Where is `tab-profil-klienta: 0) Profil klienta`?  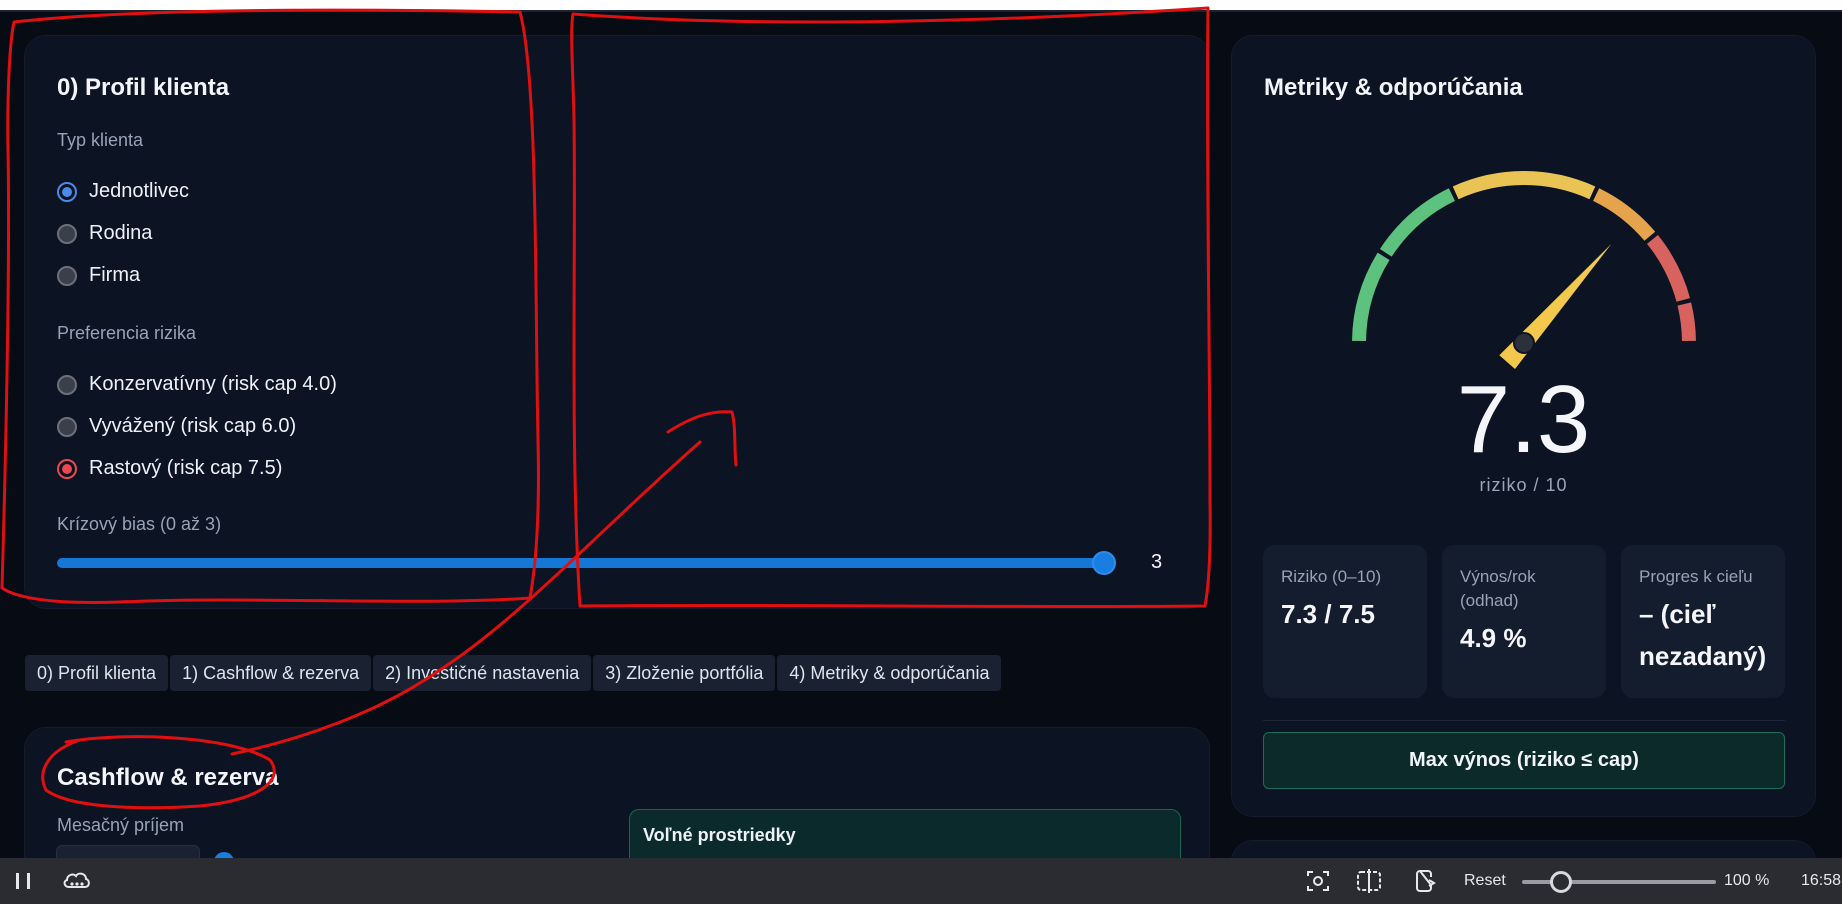 tab-profil-klienta: 0) Profil klienta is located at coordinates (97, 673).